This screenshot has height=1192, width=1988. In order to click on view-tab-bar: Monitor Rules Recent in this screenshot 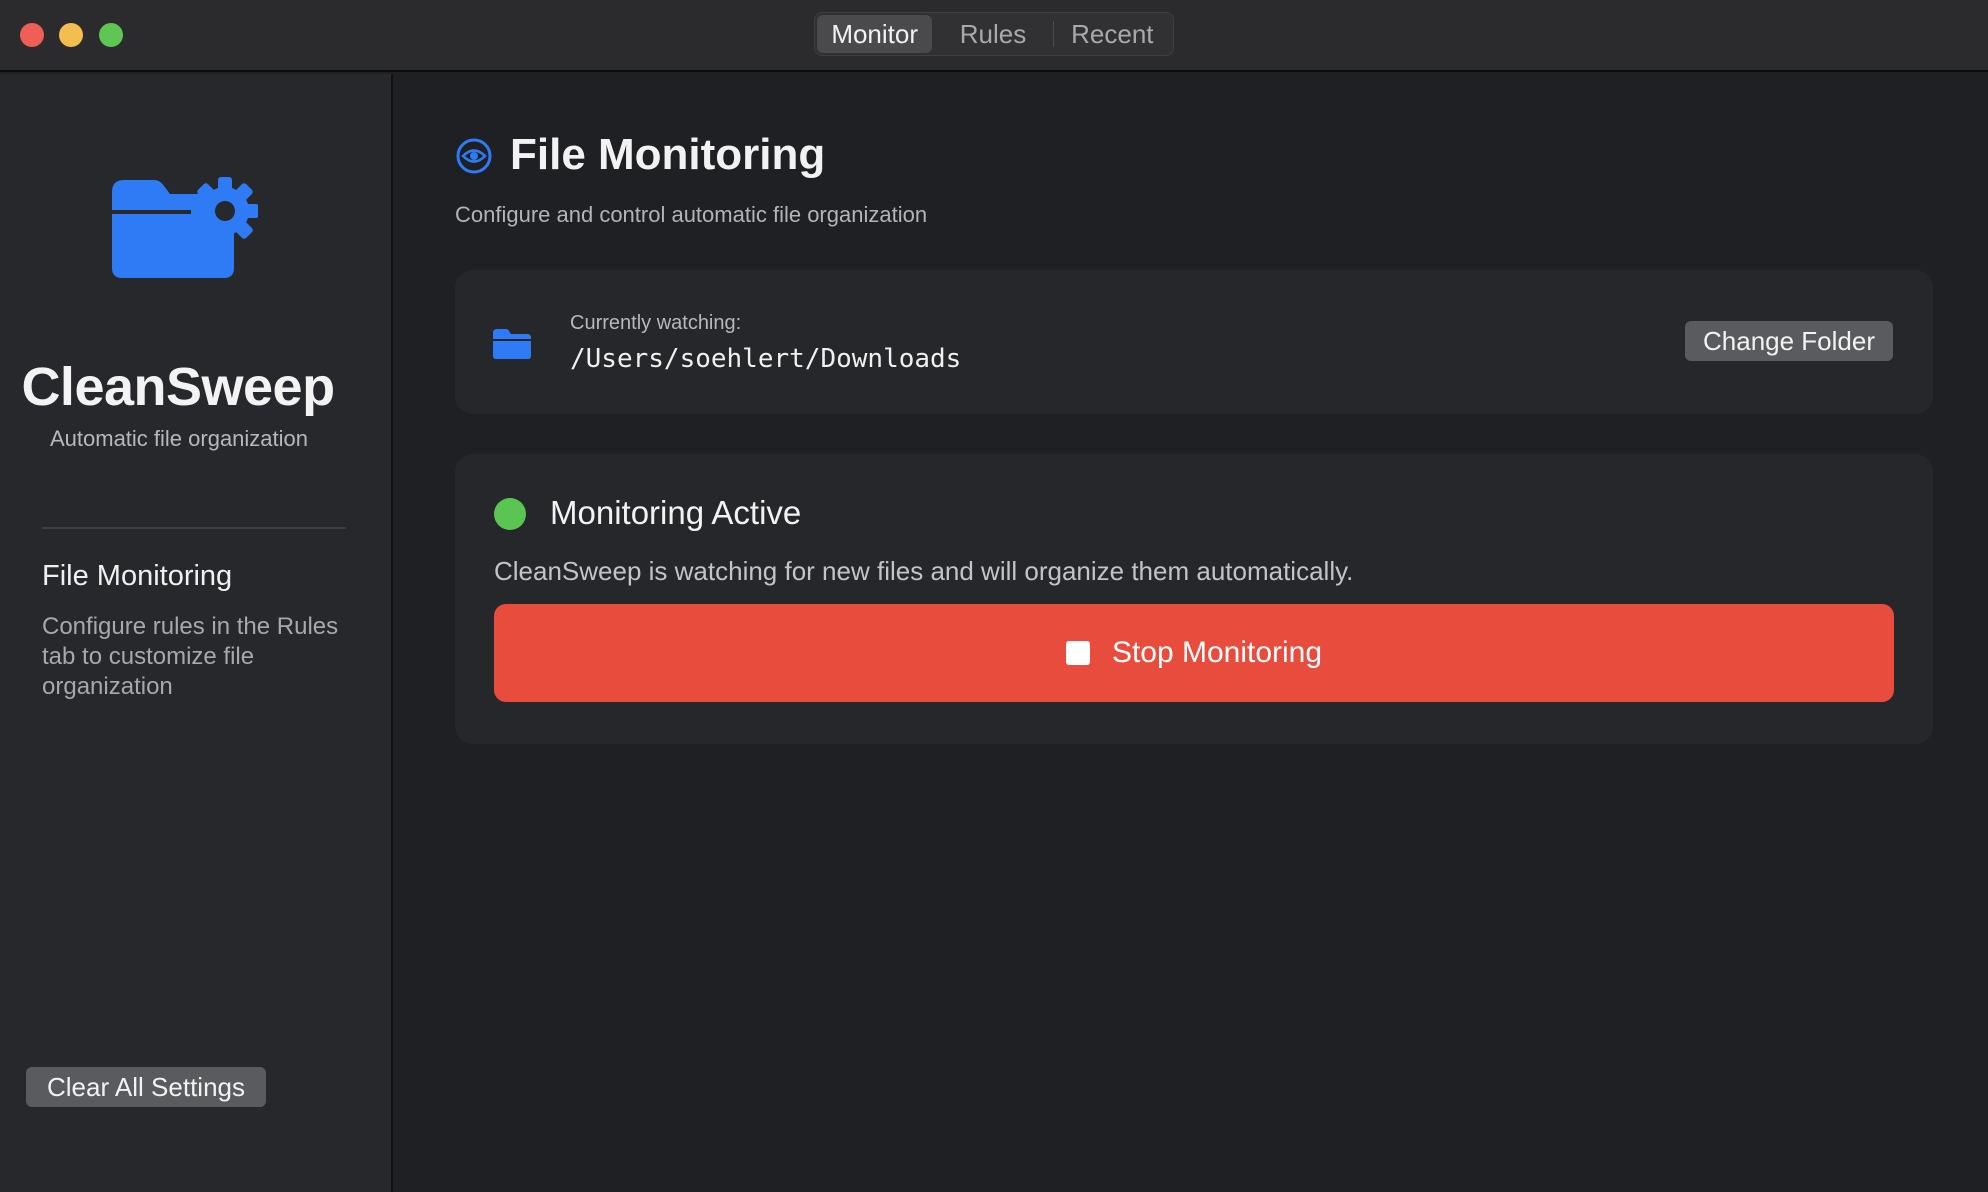, I will do `click(994, 34)`.